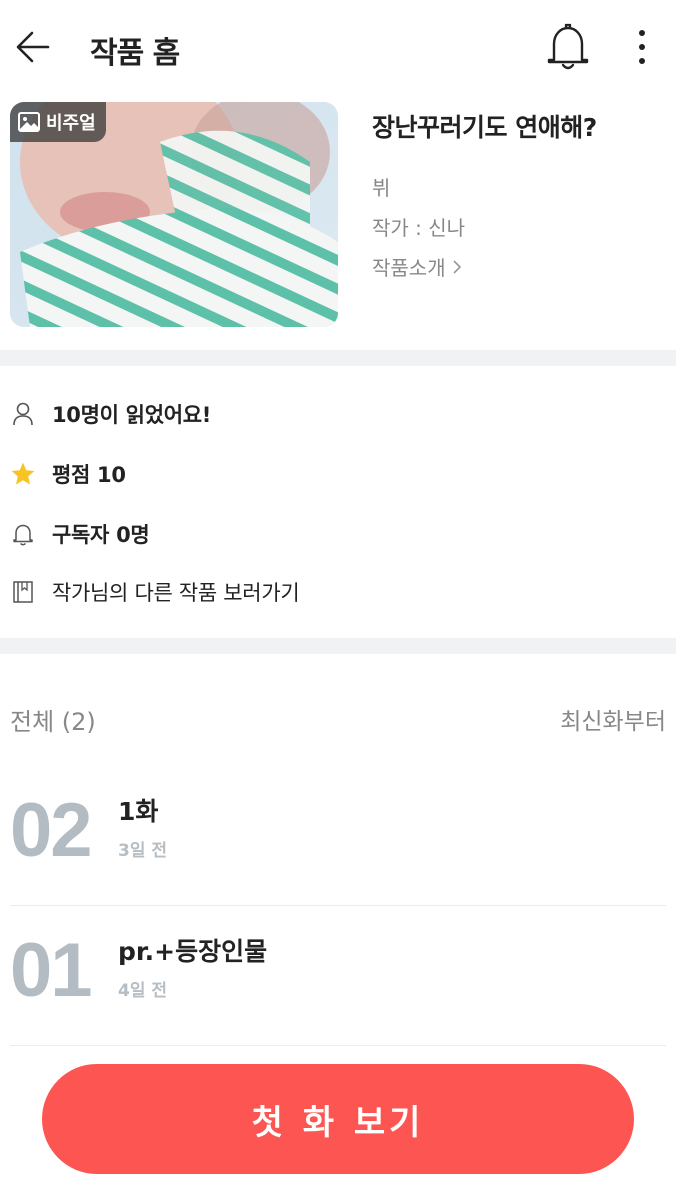  What do you see at coordinates (338, 718) in the screenshot?
I see `episode-list-header: 전체 (2) 최신화부터` at bounding box center [338, 718].